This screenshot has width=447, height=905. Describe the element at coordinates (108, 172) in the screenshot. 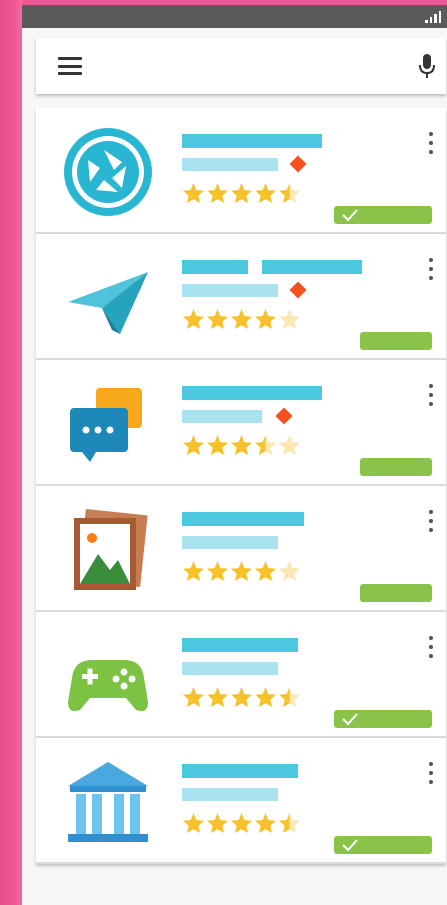

I see `camera-aperture-icon` at that location.